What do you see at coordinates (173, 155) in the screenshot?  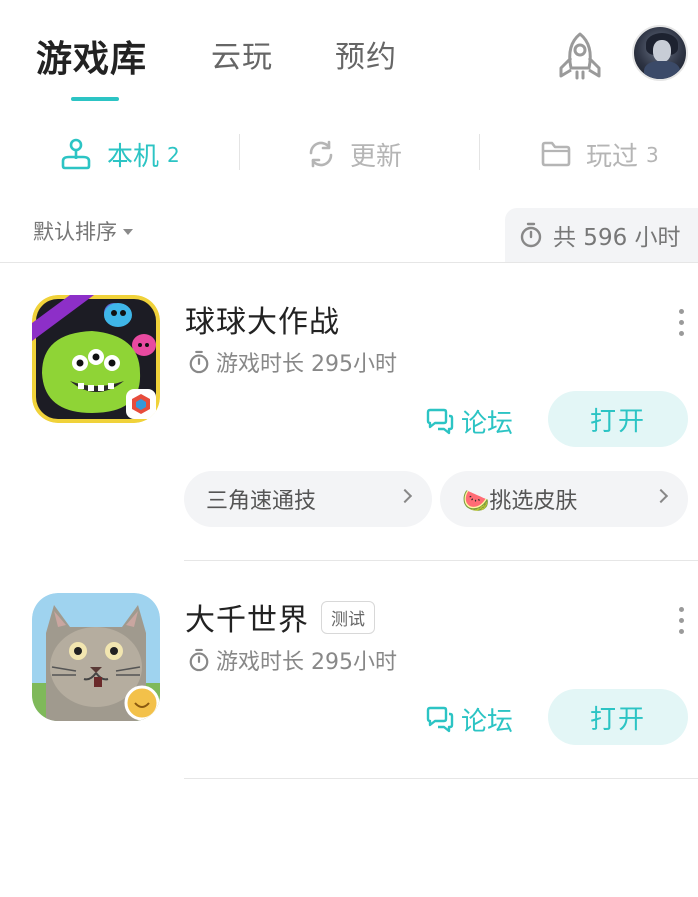 I see `subtab-local-count: 2` at bounding box center [173, 155].